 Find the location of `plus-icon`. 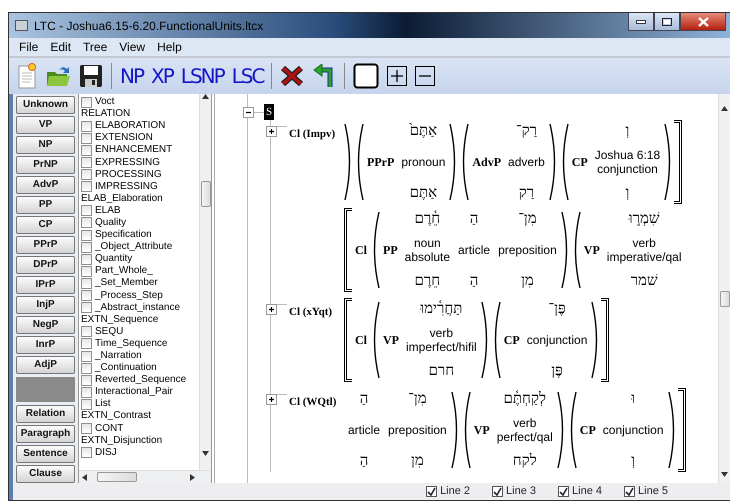

plus-icon is located at coordinates (397, 76).